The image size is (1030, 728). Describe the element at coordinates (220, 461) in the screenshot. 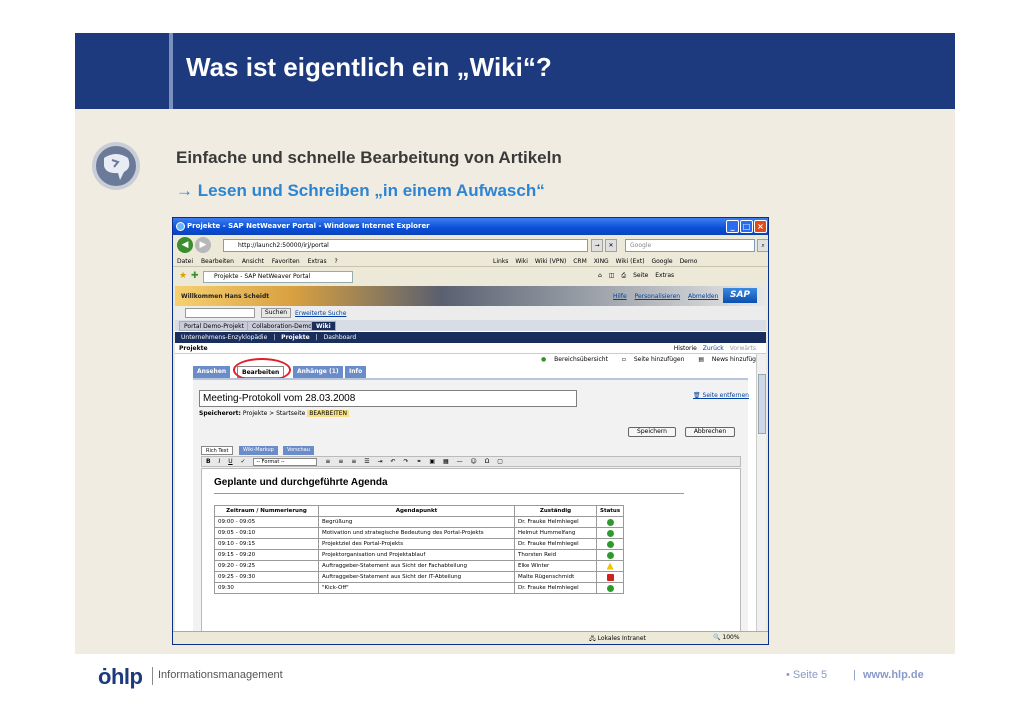

I see `italic-icon: I` at that location.